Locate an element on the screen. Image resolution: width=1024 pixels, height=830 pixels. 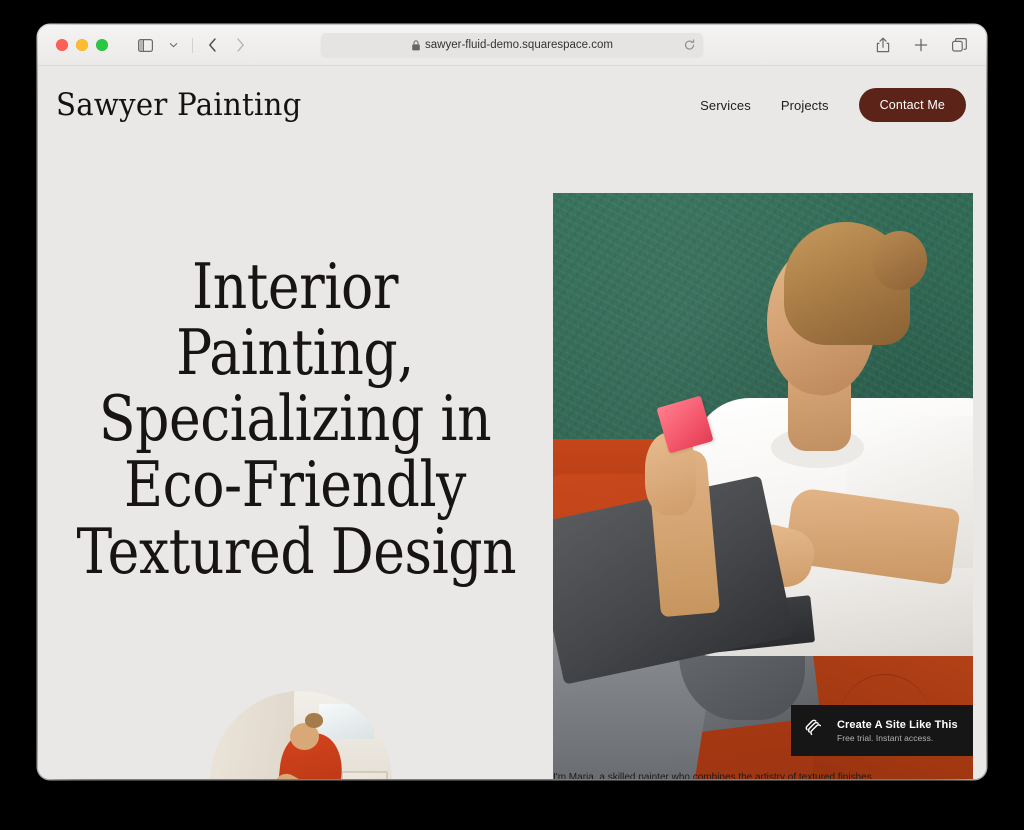
arch-photo-content is located at coordinates (301, 735).